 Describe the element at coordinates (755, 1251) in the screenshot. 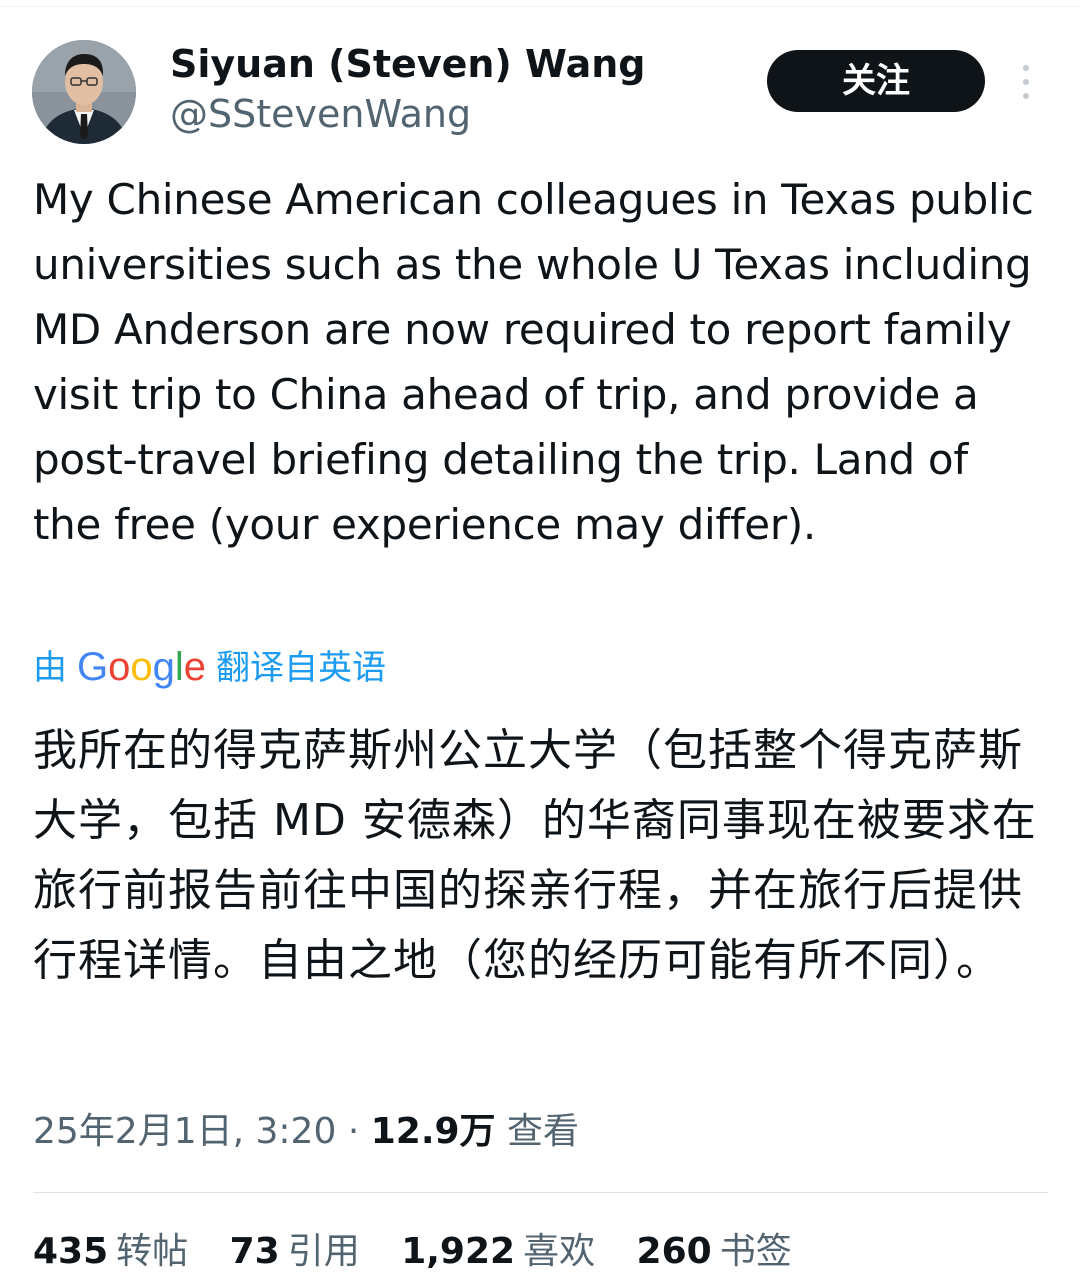

I see `bookmarks-label: 书签` at that location.